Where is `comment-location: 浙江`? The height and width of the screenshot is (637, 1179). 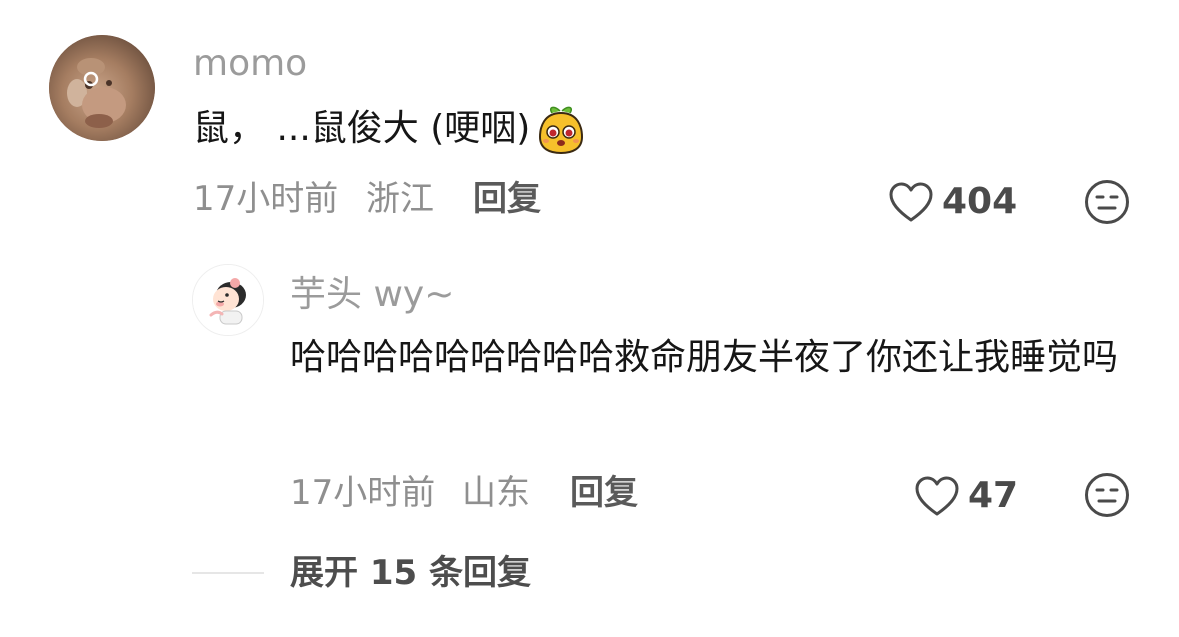 comment-location: 浙江 is located at coordinates (400, 199).